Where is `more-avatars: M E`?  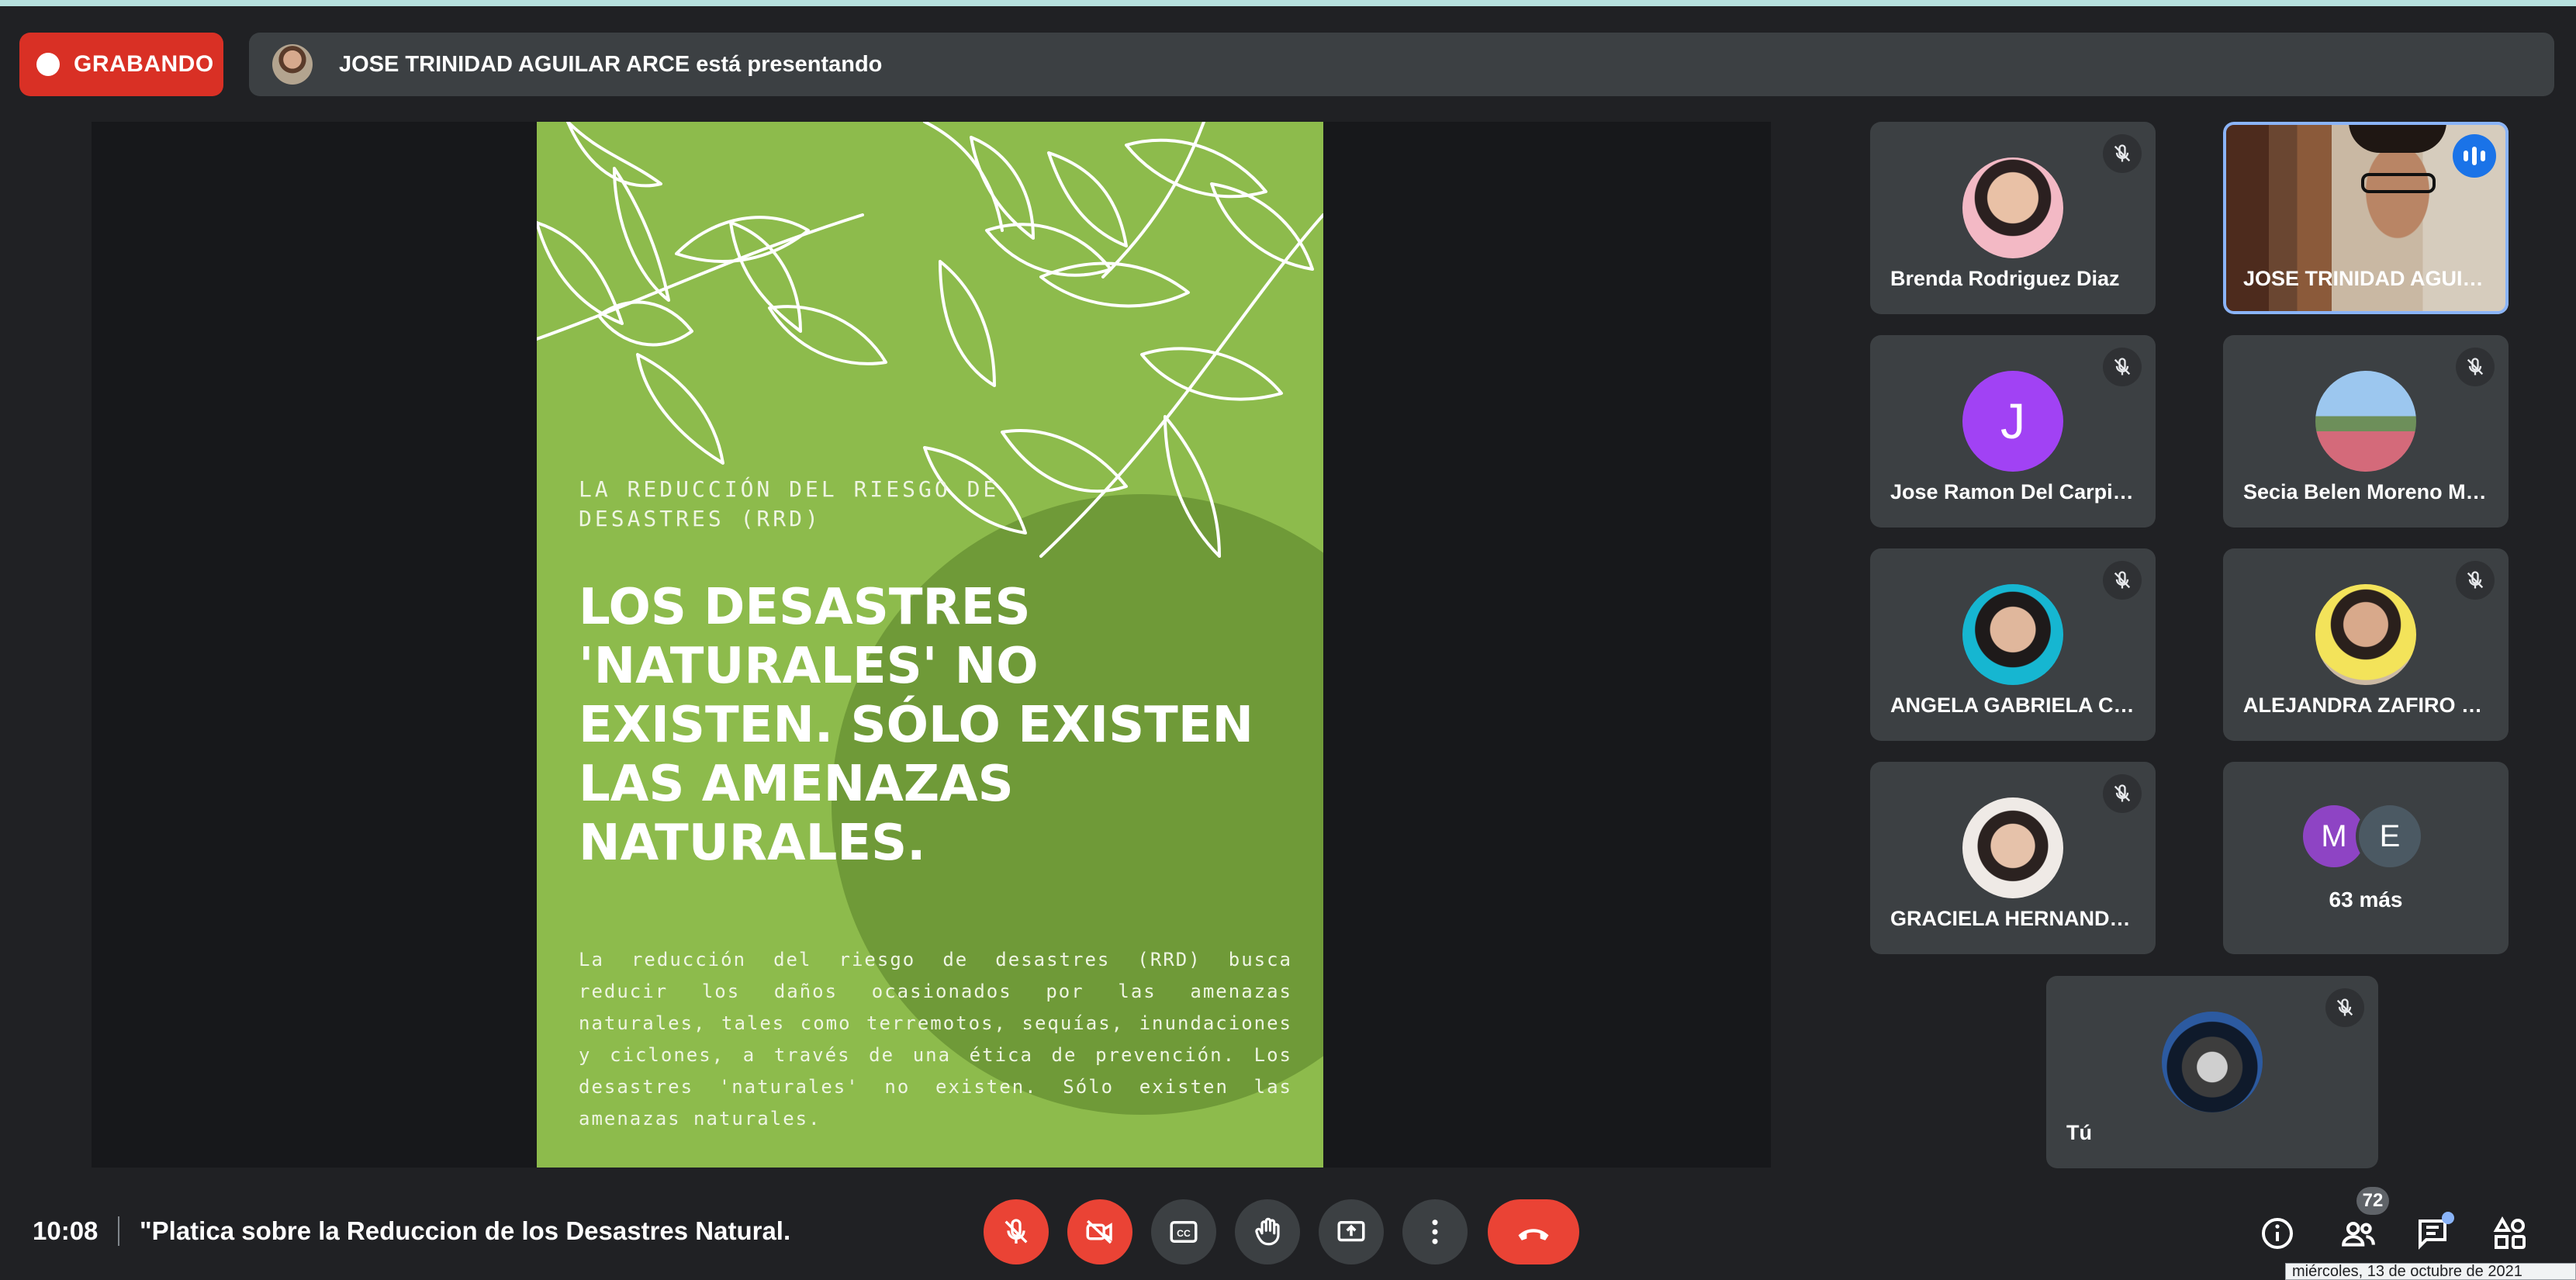 more-avatars: M E is located at coordinates (2366, 836).